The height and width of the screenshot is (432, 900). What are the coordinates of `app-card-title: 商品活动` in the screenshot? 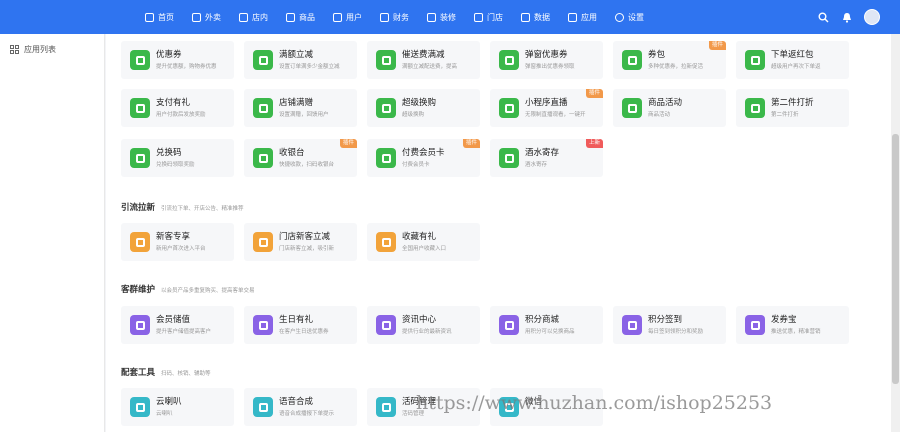 It's located at (665, 102).